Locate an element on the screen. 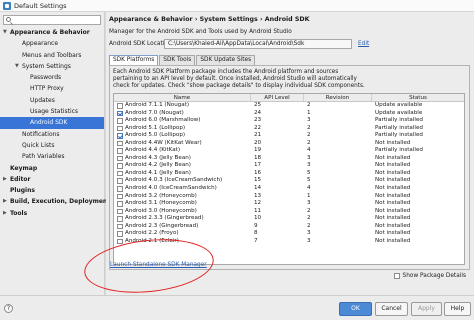 Image resolution: width=474 pixels, height=320 pixels. sidebar-item: HTTP Proxy is located at coordinates (52, 88).